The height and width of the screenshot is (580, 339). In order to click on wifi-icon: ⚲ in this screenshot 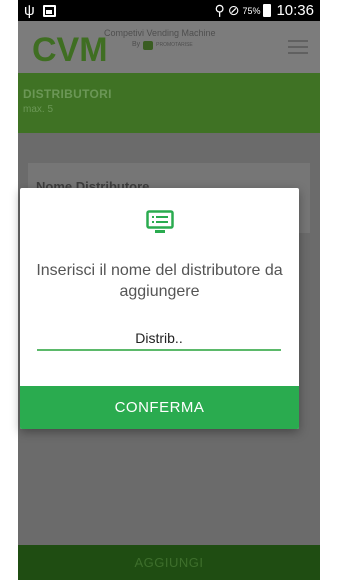, I will do `click(219, 10)`.